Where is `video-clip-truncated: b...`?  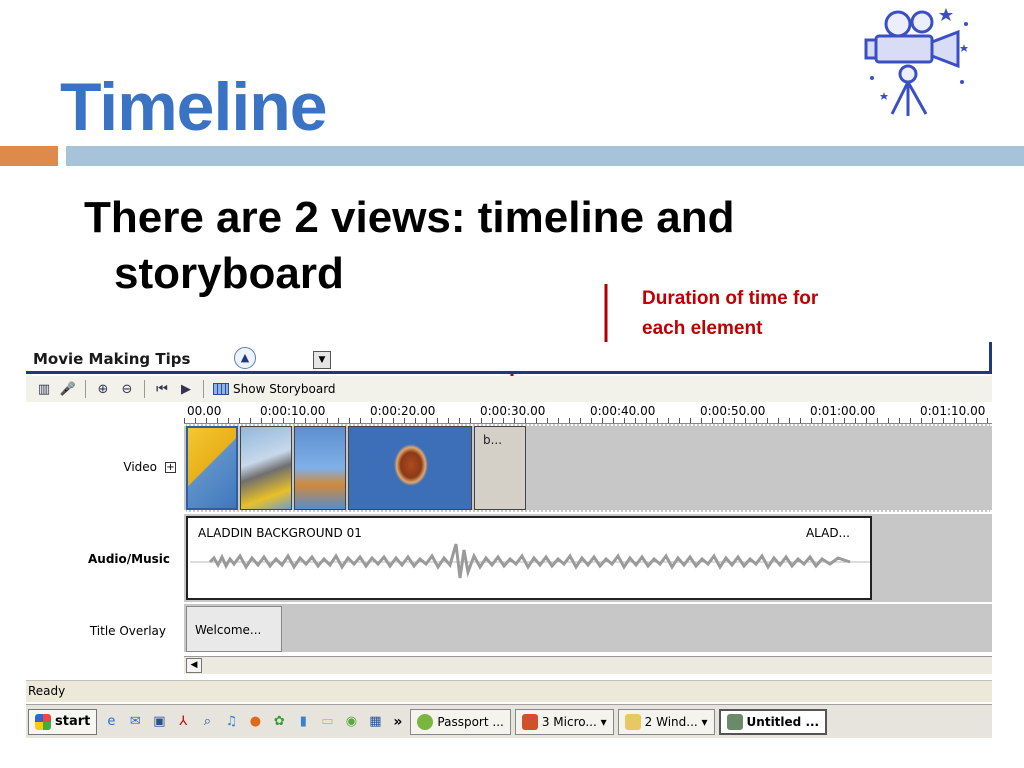
video-clip-truncated: b... is located at coordinates (500, 468).